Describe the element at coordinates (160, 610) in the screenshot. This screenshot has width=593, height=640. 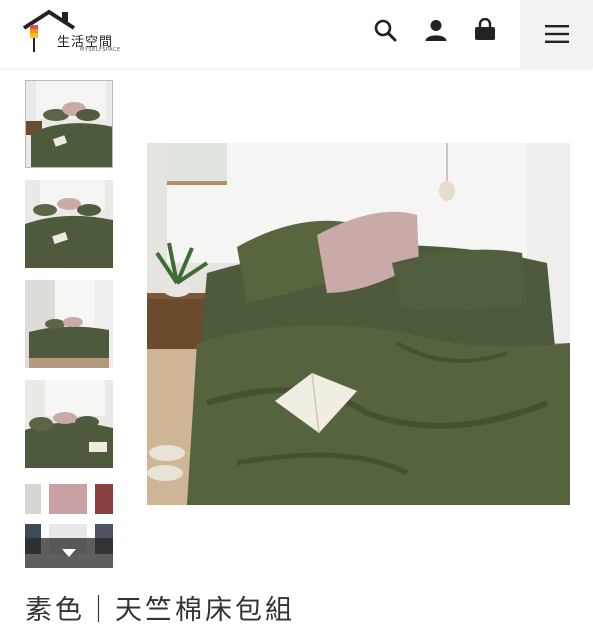
I see `product-title: 素色｜天竺棉床包組` at that location.